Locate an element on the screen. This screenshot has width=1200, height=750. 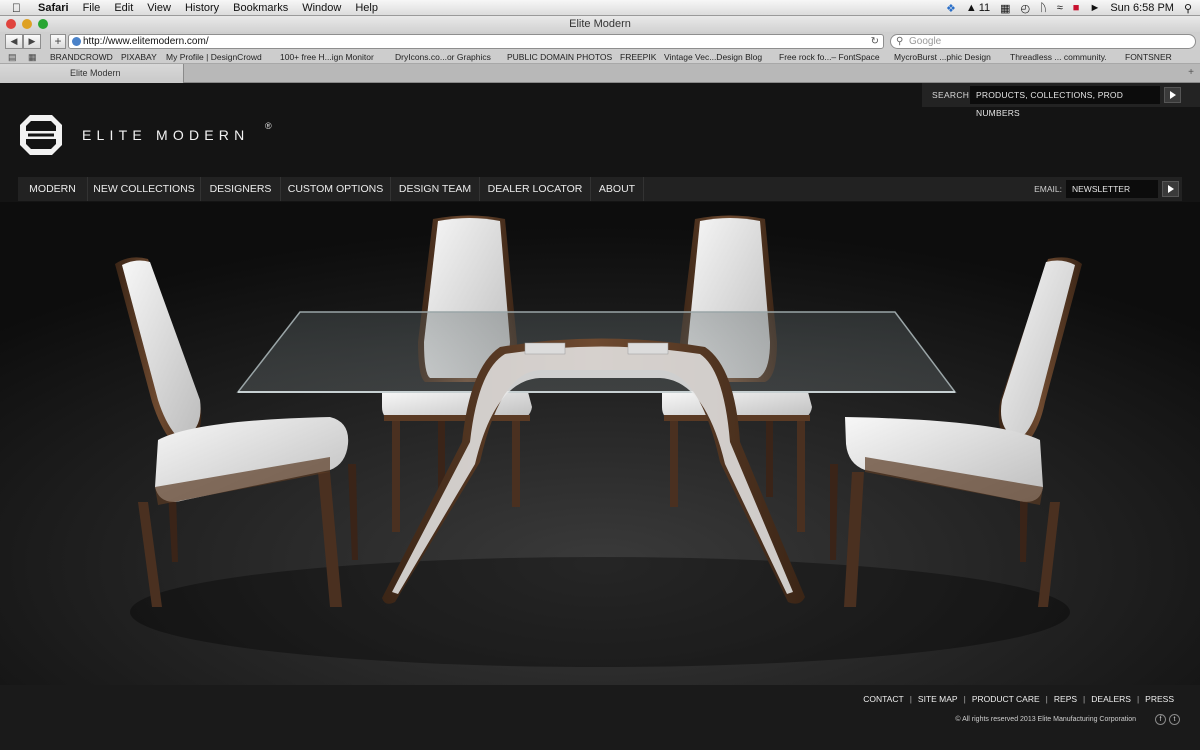
time-machine-icon: ◴ is located at coordinates (1026, 8).